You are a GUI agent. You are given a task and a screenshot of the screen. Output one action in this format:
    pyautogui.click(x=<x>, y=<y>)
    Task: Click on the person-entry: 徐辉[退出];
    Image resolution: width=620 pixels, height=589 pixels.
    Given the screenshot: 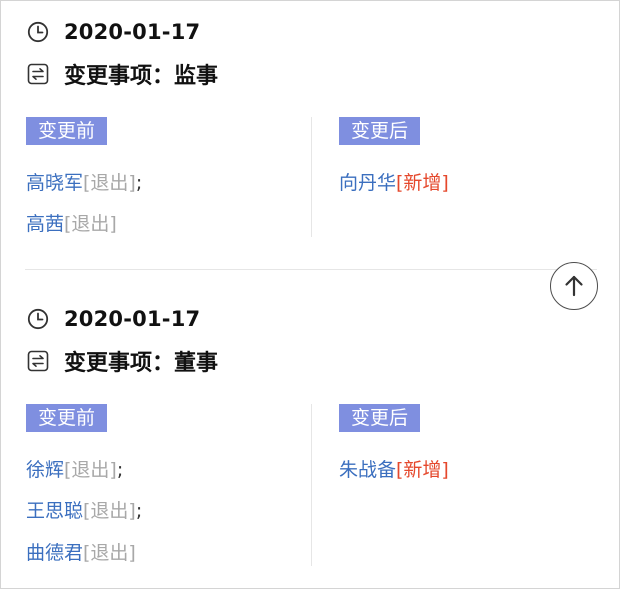 What is the action you would take?
    pyautogui.click(x=74, y=470)
    